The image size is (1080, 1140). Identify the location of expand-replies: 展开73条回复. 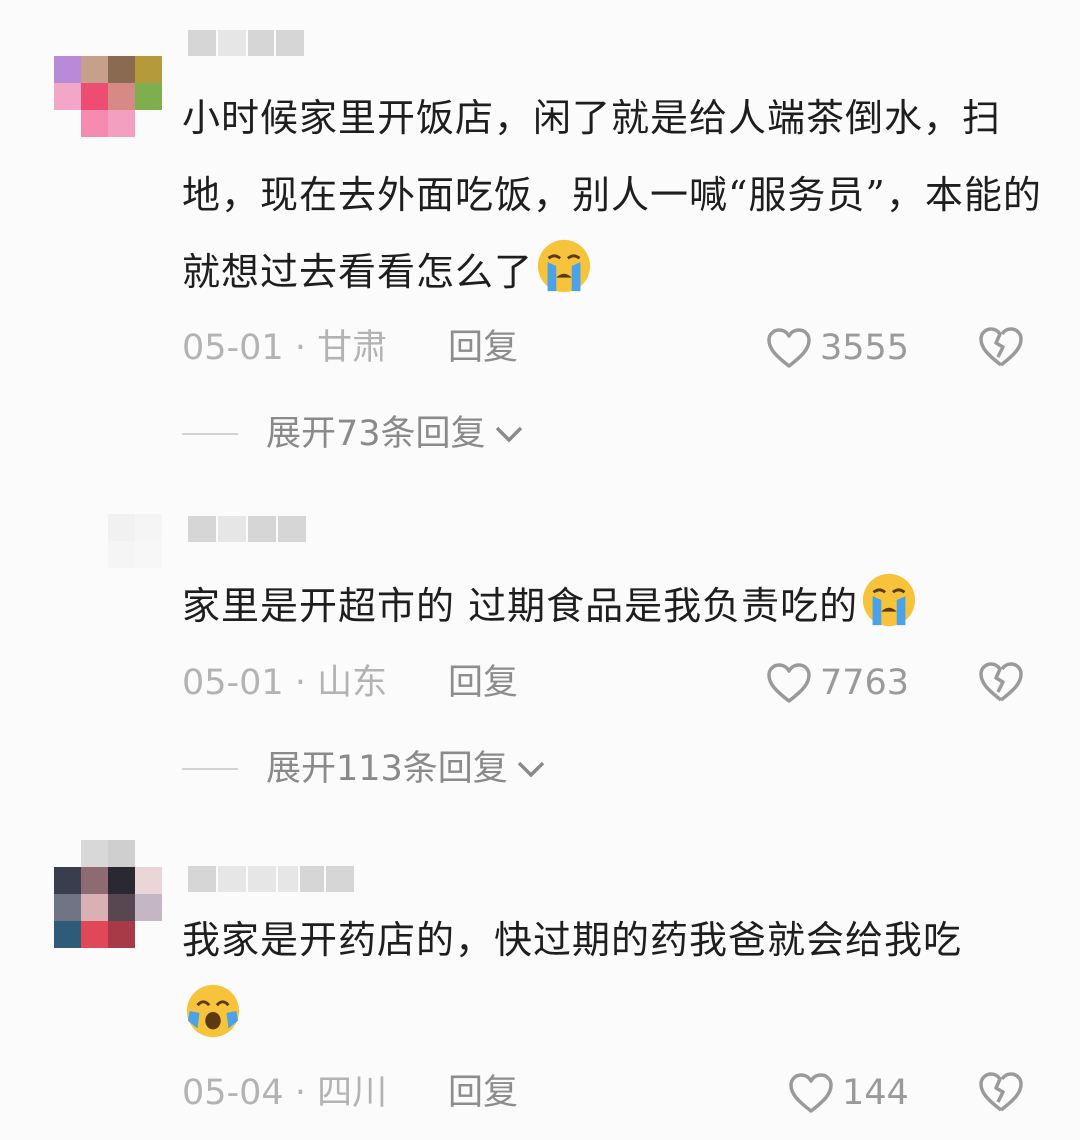
(353, 434).